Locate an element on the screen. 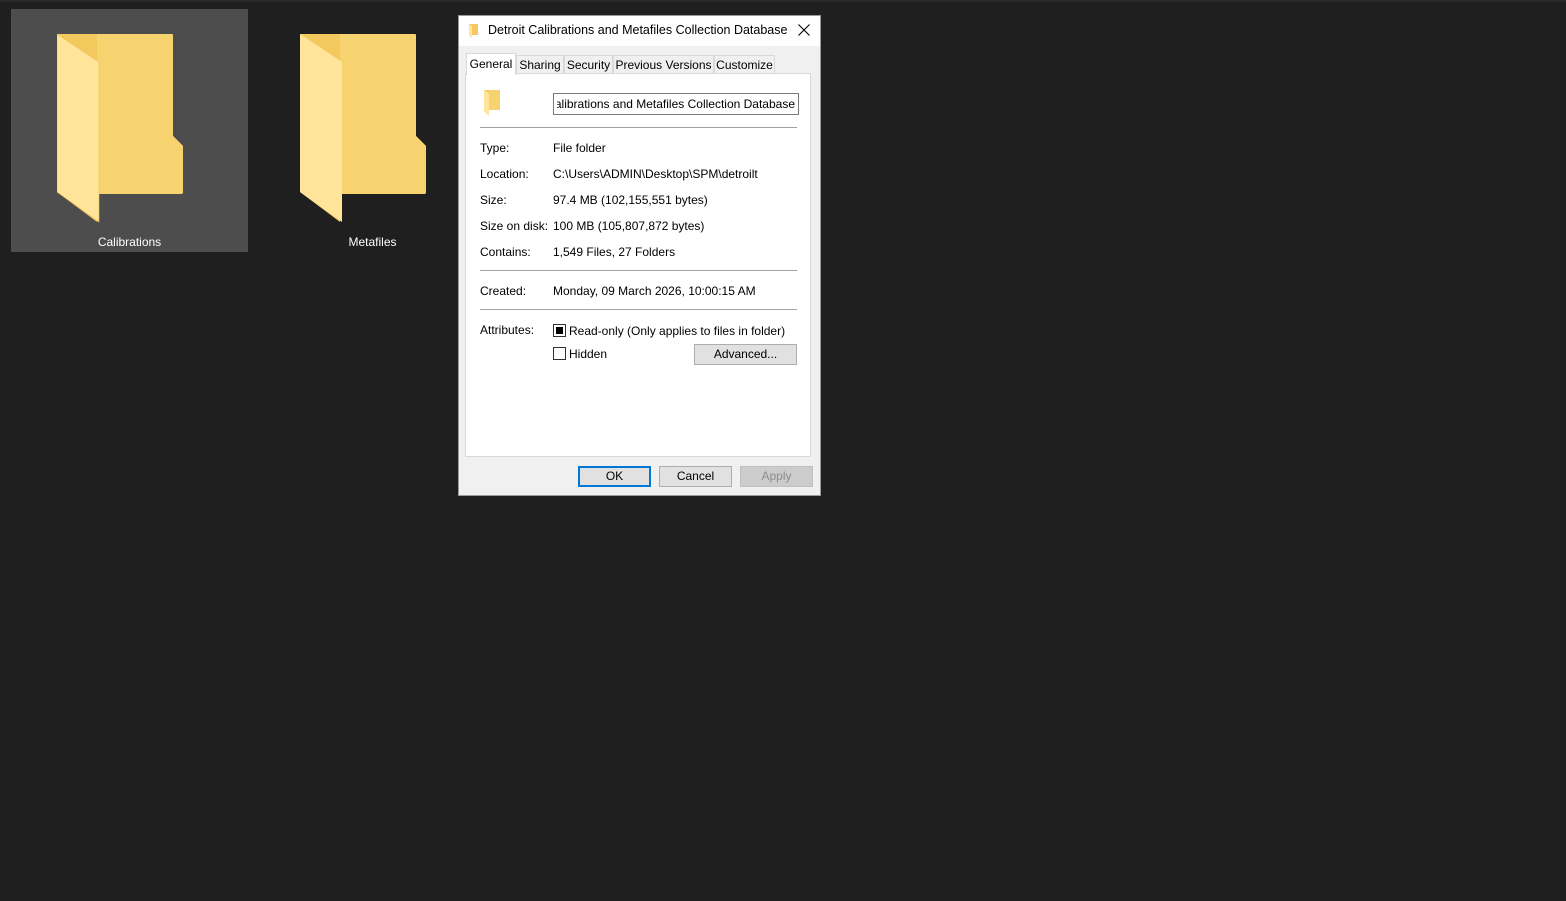 The height and width of the screenshot is (901, 1566). hidden-checkbox is located at coordinates (559, 353).